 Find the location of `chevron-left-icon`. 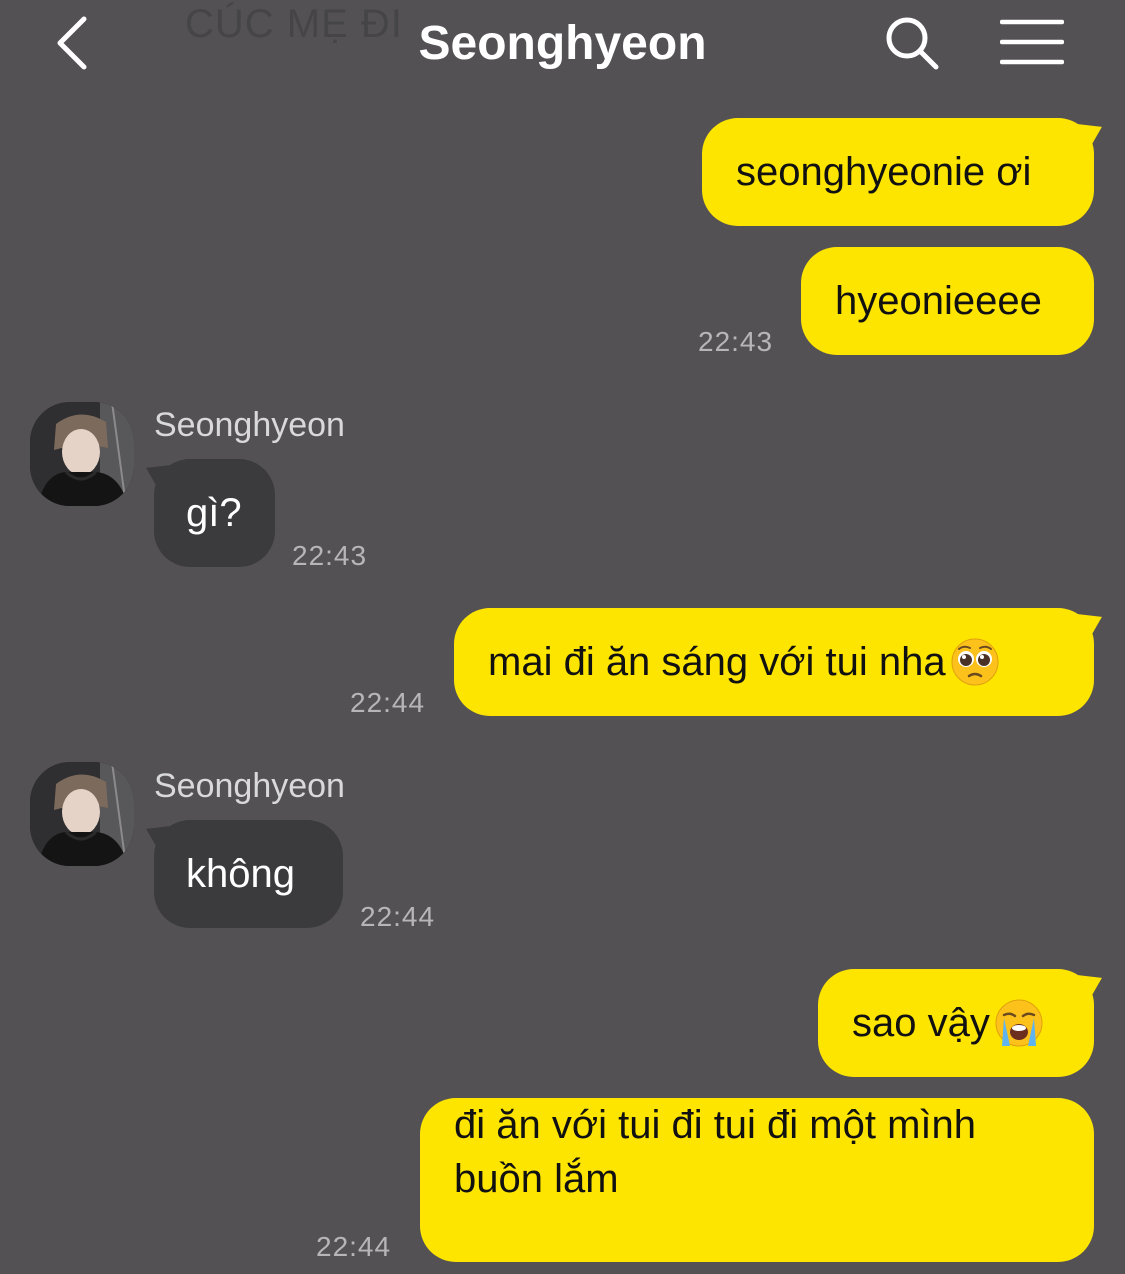

chevron-left-icon is located at coordinates (72, 43).